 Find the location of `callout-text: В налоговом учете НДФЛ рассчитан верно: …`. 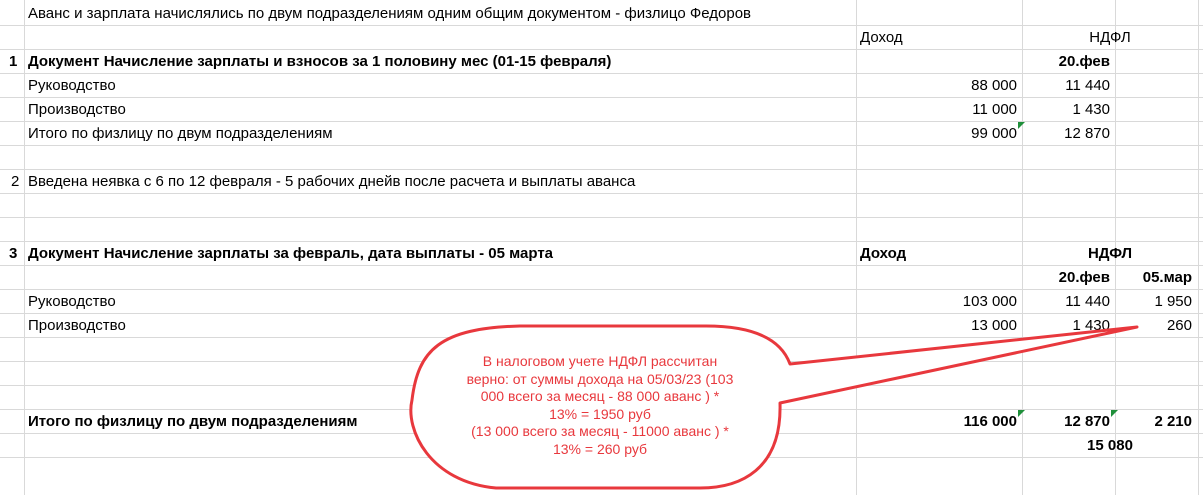

callout-text: В налоговом учете НДФЛ рассчитан верно: … is located at coordinates (600, 405).